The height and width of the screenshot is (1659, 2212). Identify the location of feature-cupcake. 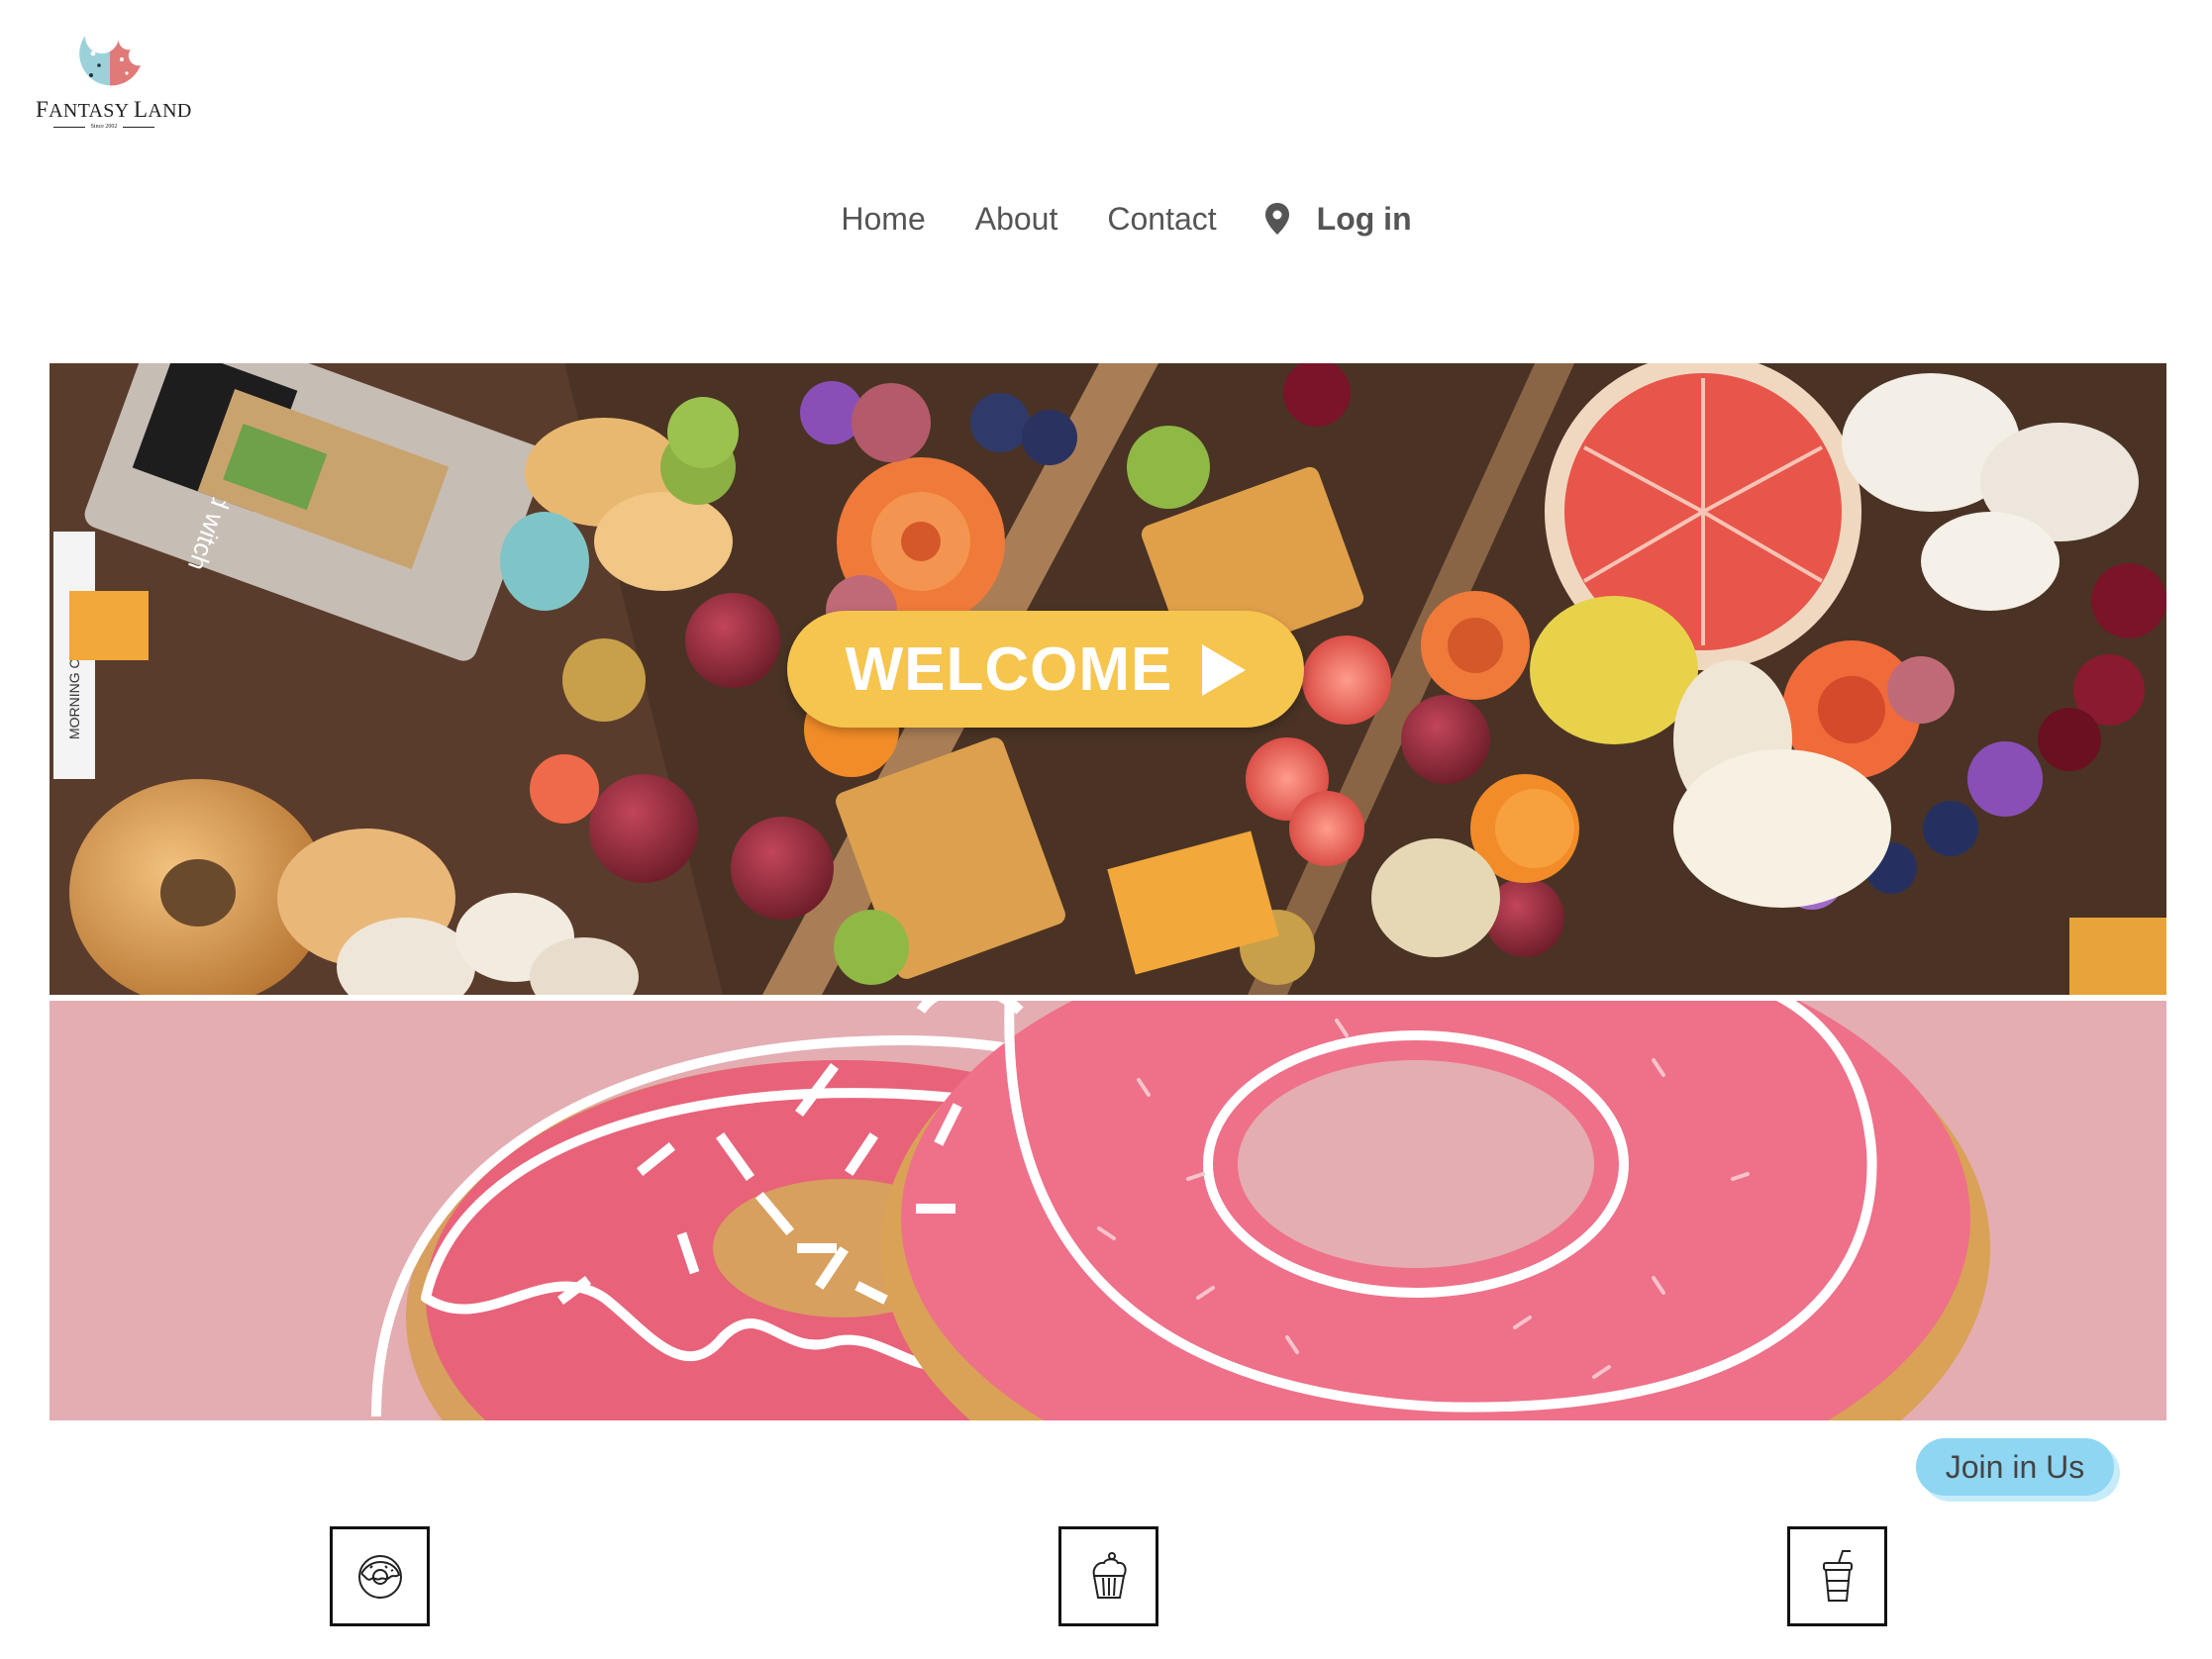
(1108, 1576).